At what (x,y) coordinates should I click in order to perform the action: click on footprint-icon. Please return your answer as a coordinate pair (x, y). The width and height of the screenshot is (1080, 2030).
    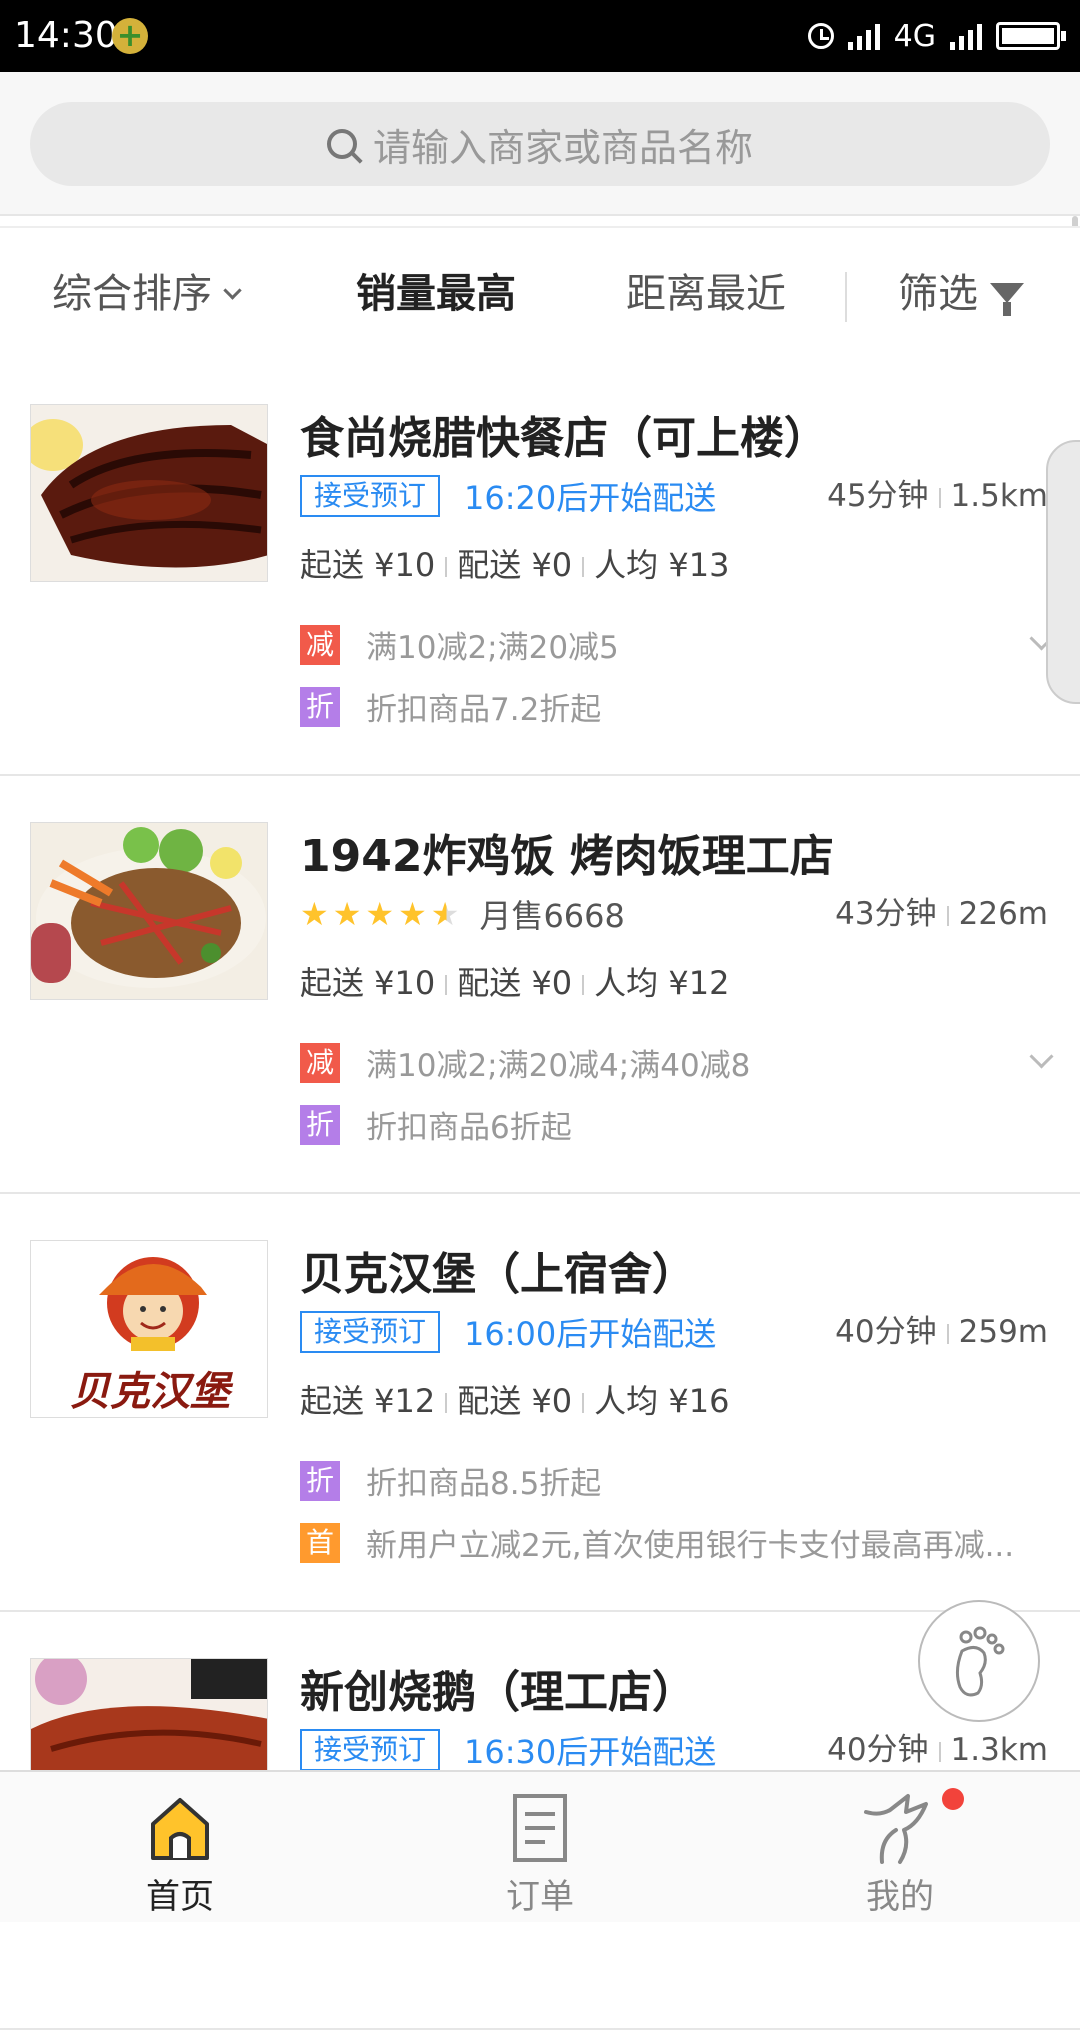
    Looking at the image, I should click on (980, 1661).